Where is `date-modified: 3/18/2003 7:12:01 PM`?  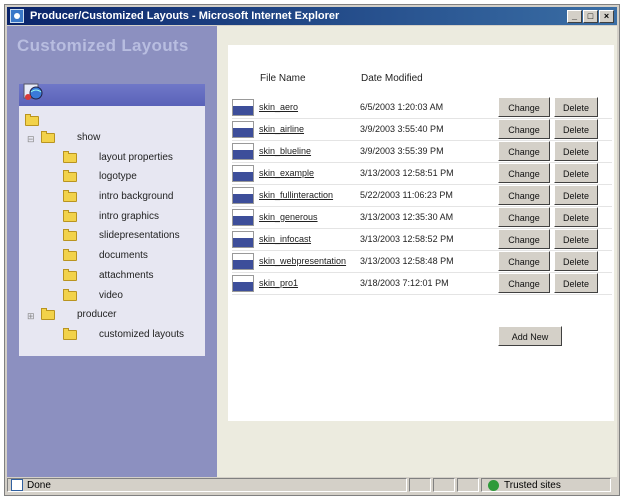 date-modified: 3/18/2003 7:12:01 PM is located at coordinates (404, 283).